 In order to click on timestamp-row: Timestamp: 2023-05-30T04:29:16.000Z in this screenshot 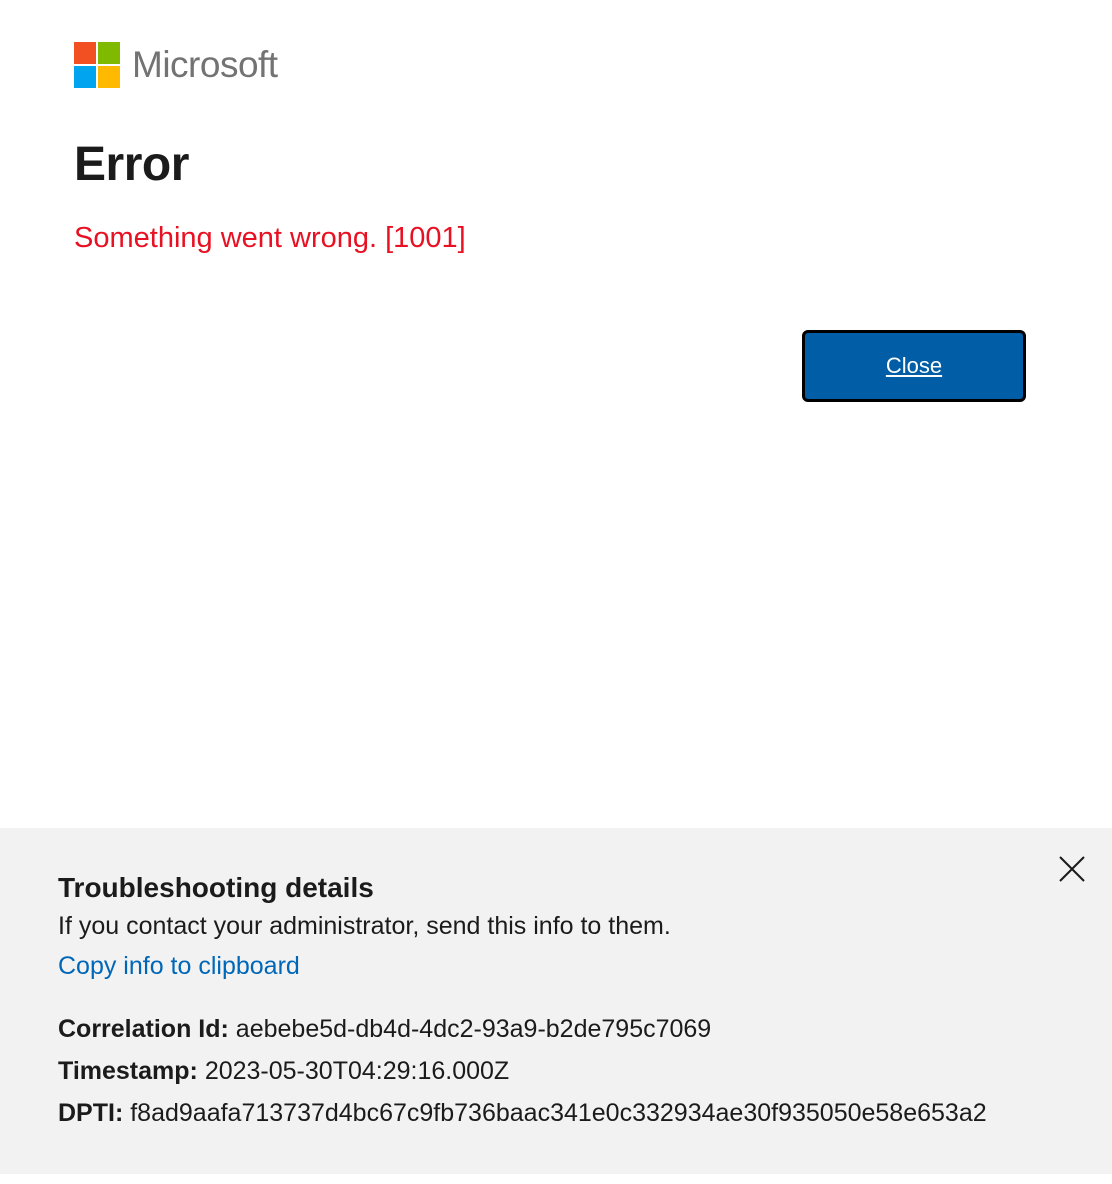, I will do `click(283, 1071)`.